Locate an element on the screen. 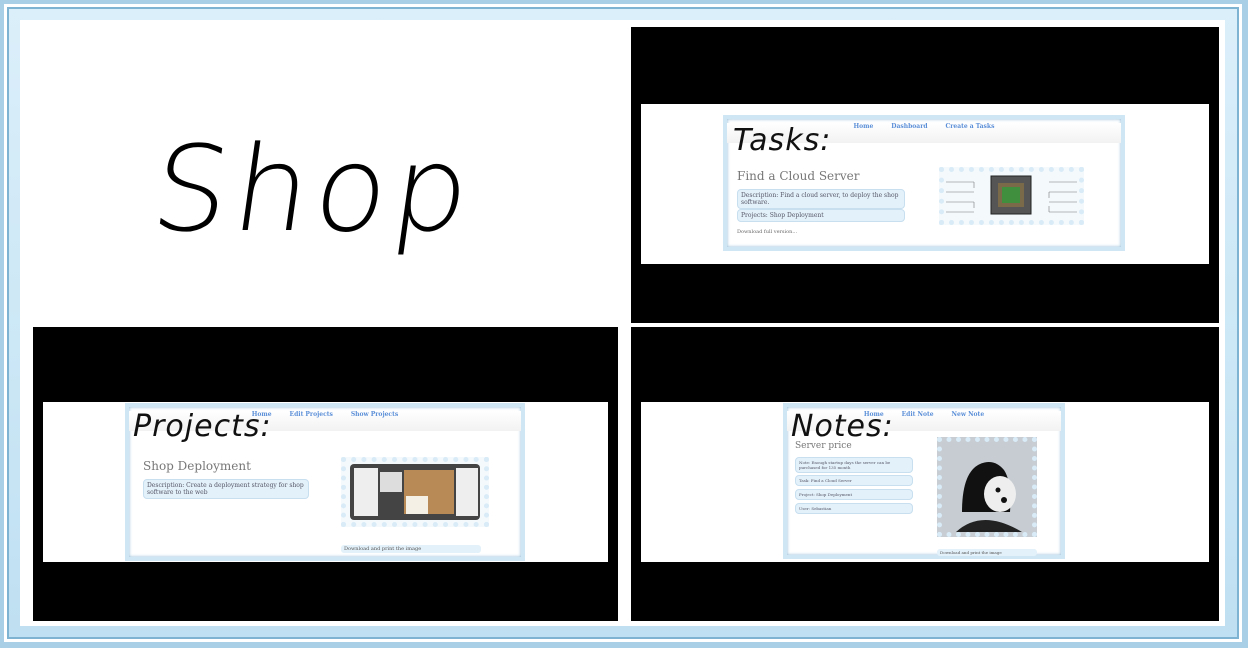  projects-heading: Projects: is located at coordinates (202, 426).